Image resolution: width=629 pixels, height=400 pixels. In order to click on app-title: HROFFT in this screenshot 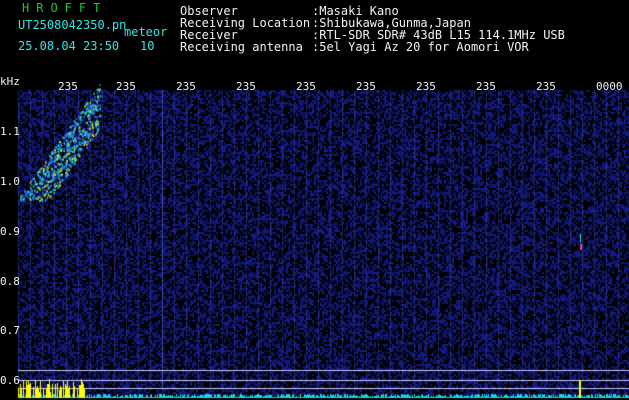, I will do `click(65, 8)`.